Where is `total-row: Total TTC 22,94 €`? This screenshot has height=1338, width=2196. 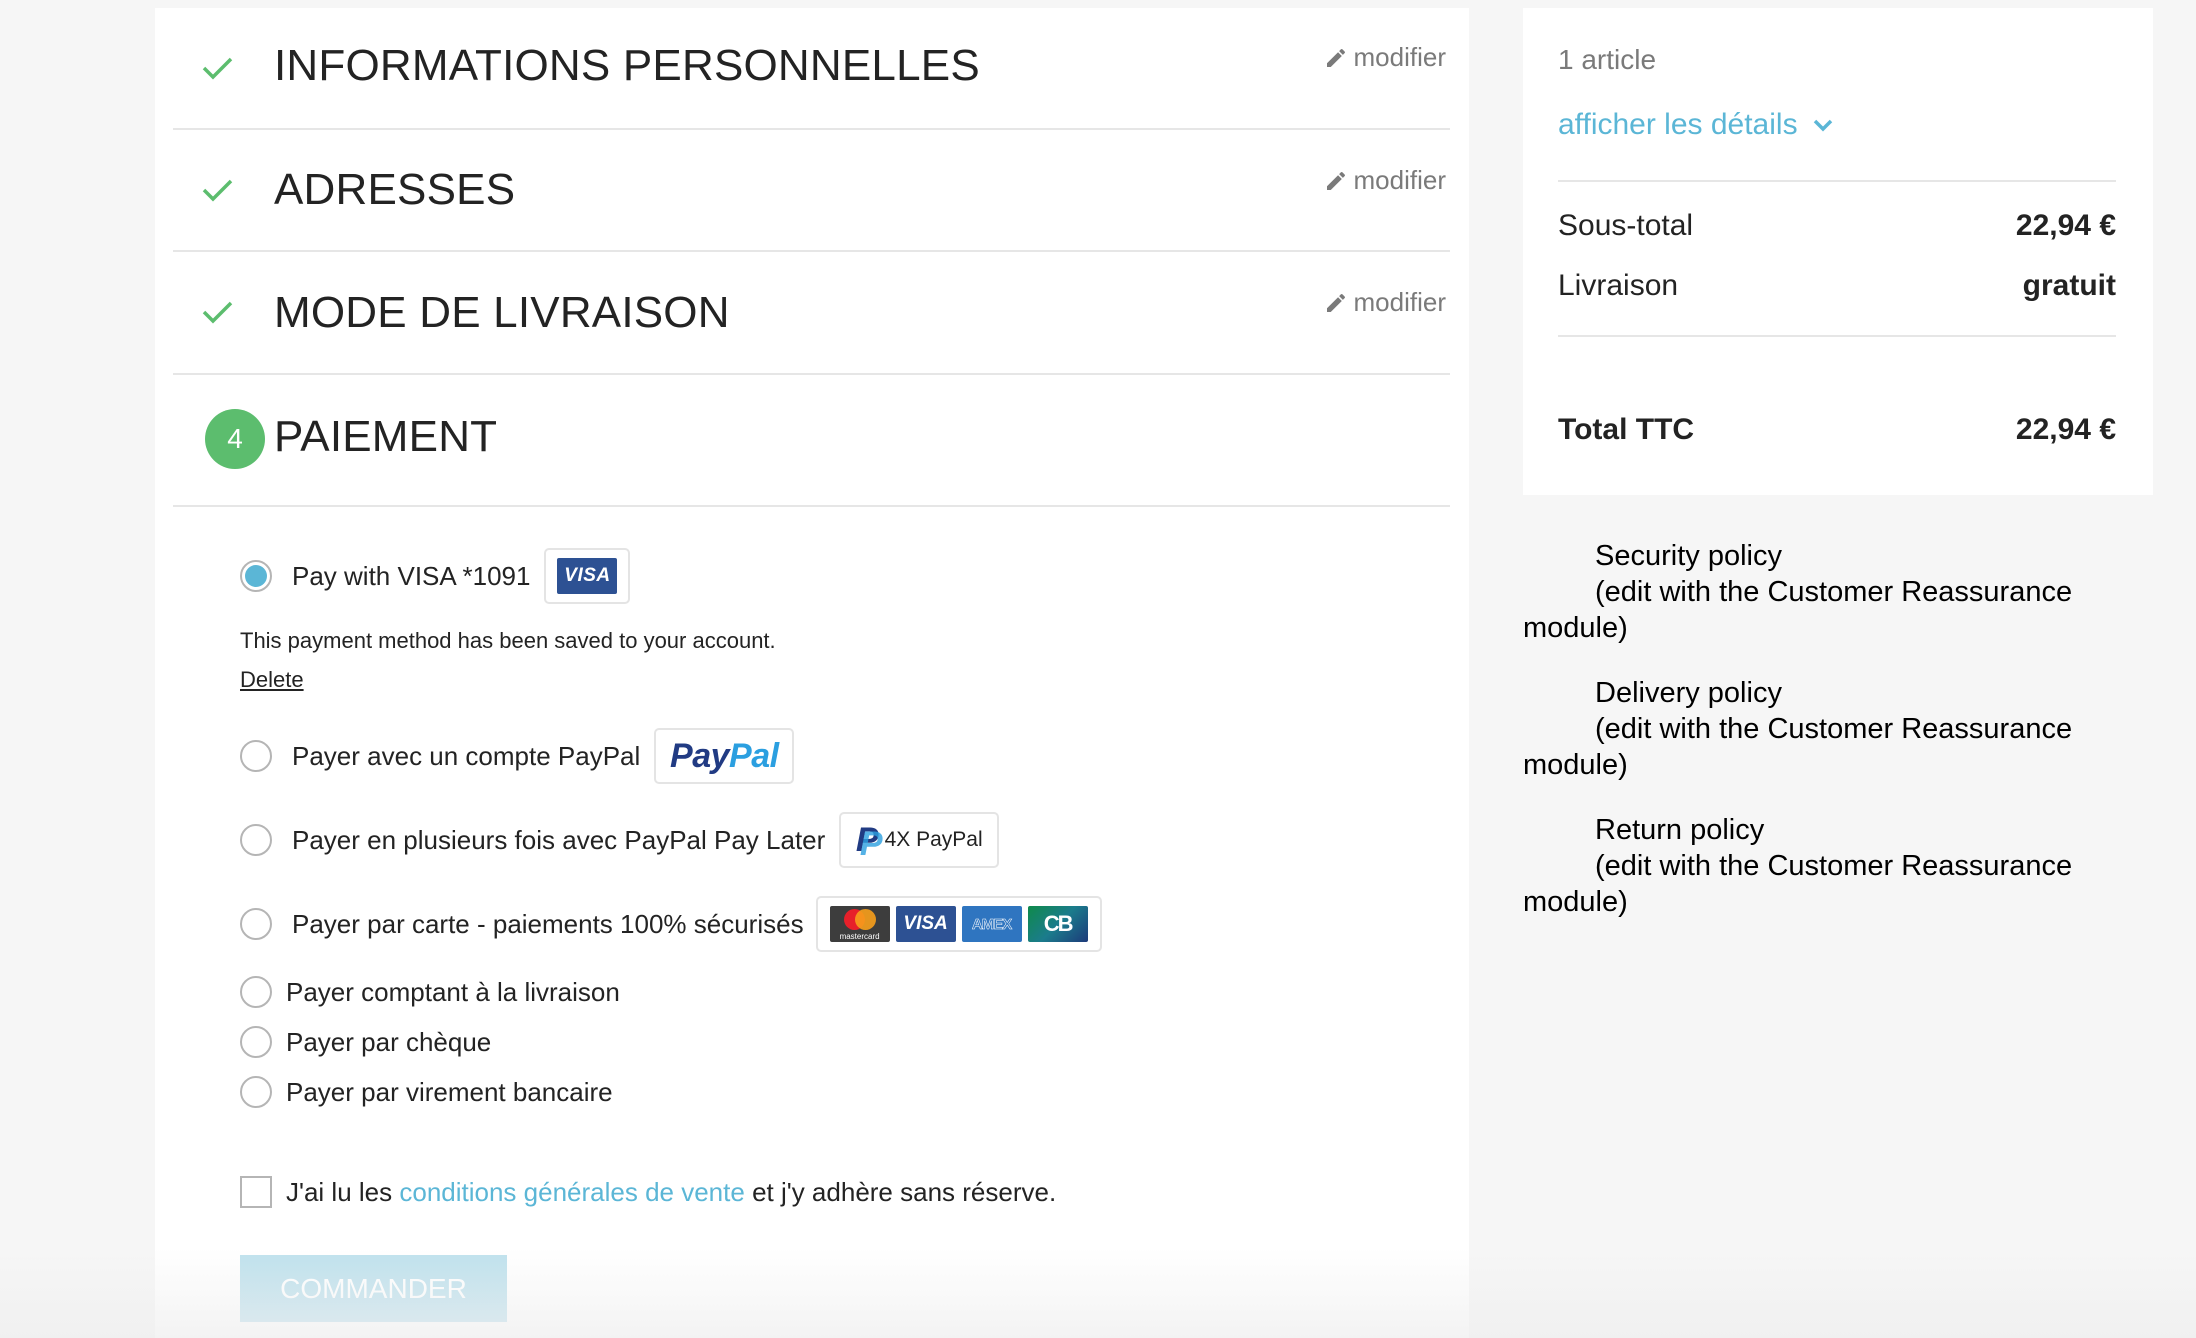
total-row: Total TTC 22,94 € is located at coordinates (1837, 430).